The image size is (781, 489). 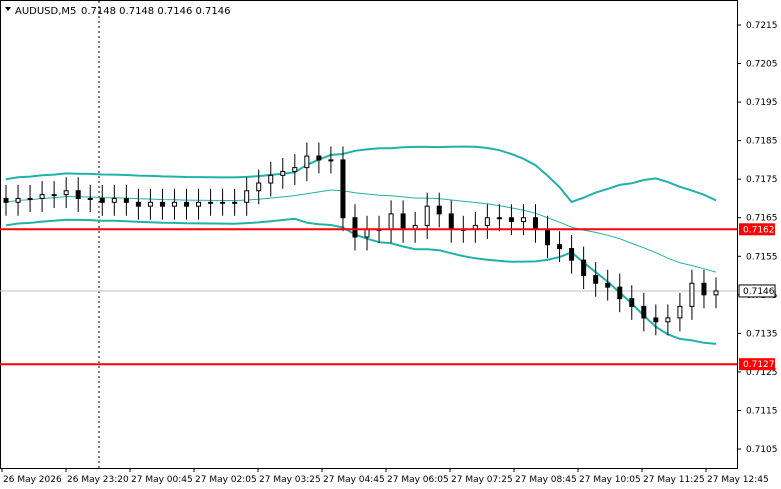 What do you see at coordinates (759, 365) in the screenshot?
I see `level-badge-label: 0.7127` at bounding box center [759, 365].